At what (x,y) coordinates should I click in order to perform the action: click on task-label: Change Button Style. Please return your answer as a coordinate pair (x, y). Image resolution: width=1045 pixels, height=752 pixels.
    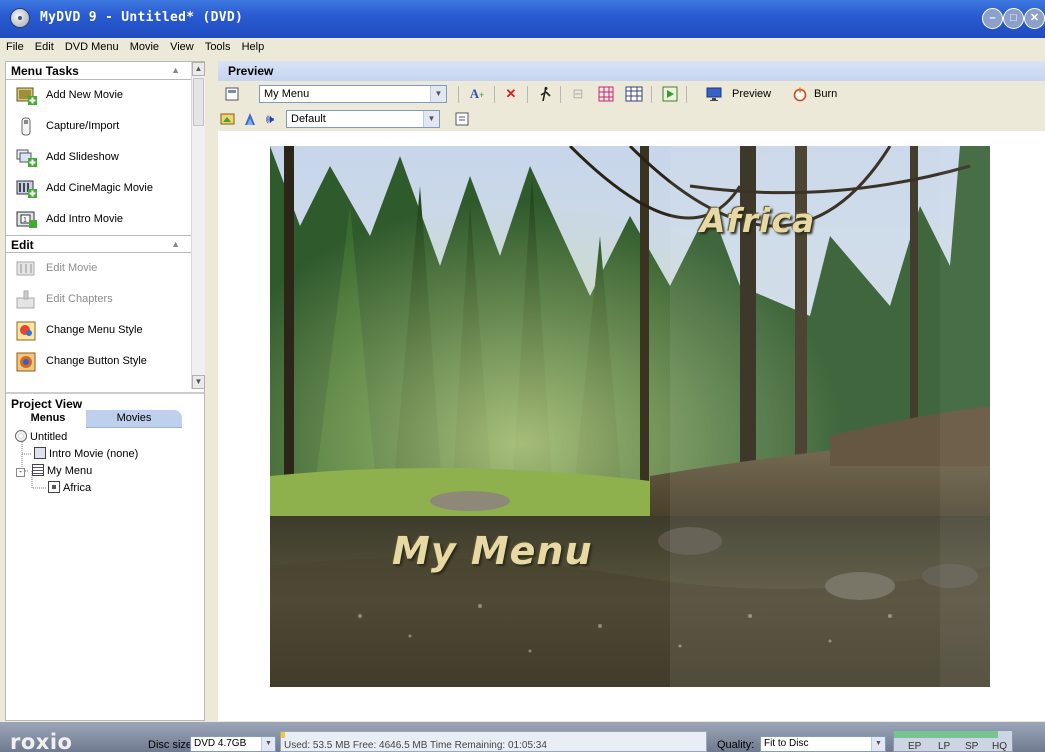
    Looking at the image, I should click on (96, 361).